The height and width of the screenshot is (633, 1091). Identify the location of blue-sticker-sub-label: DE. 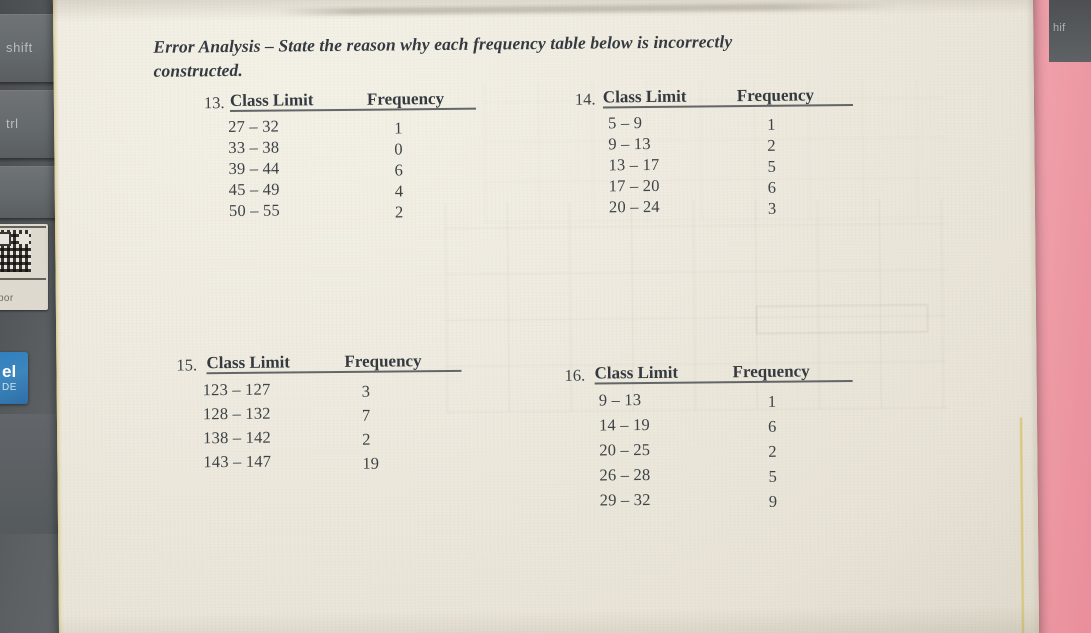
(9, 387).